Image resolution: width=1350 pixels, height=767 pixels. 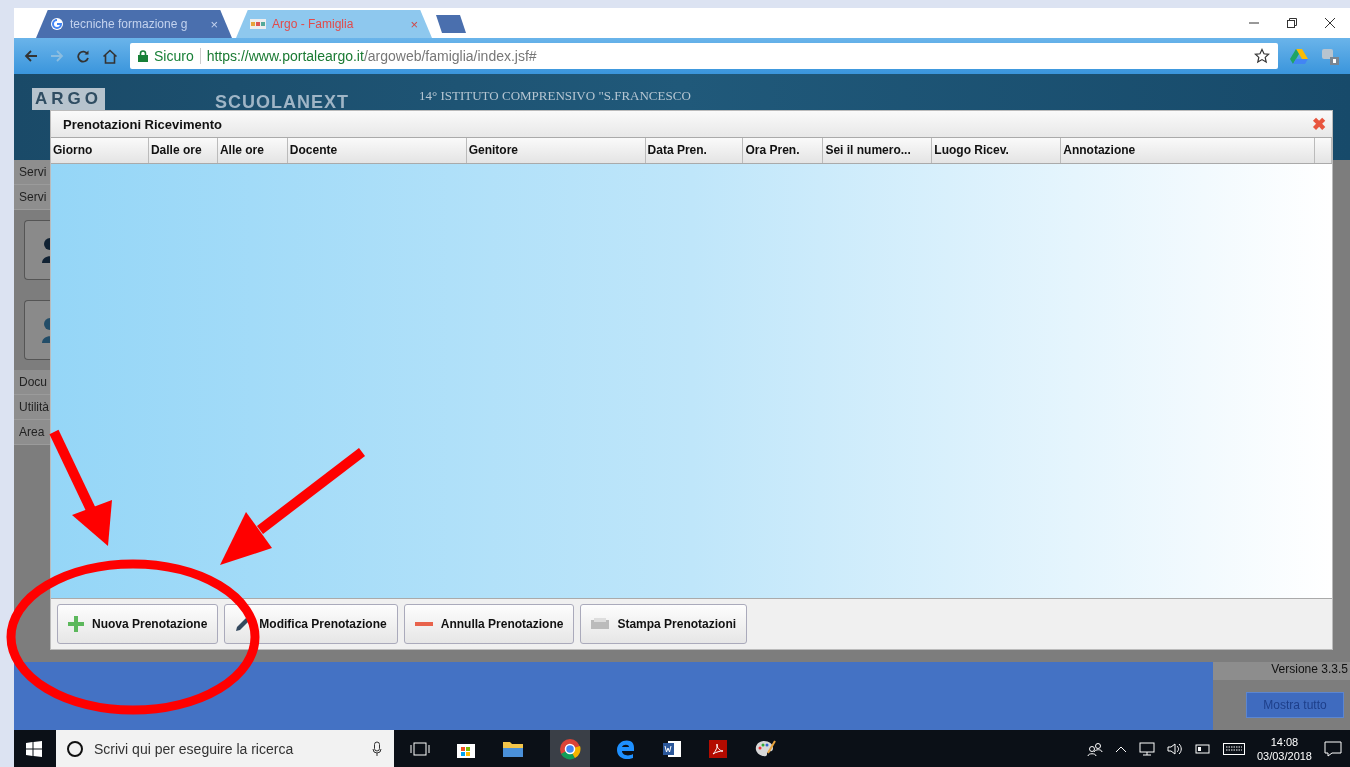 I want to click on palette-icon, so click(x=765, y=748).